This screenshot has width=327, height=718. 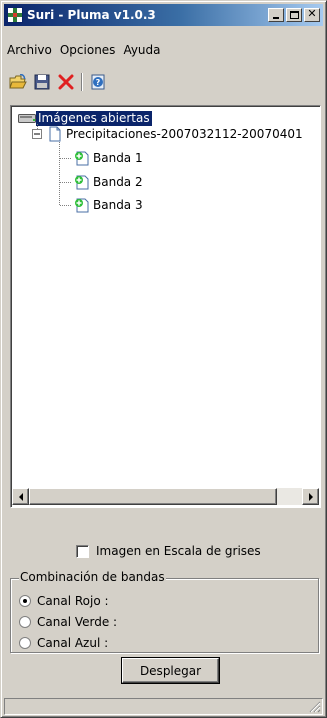 I want to click on tree-file-label: Precipitaciones-2007032112-20070401, so click(x=184, y=133).